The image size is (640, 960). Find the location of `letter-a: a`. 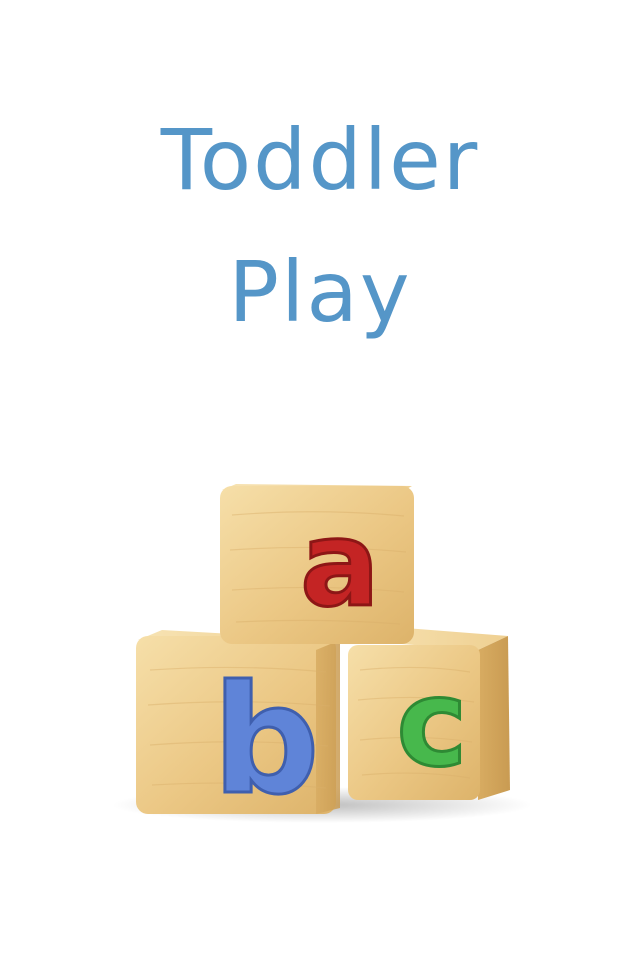

letter-a: a is located at coordinates (340, 564).